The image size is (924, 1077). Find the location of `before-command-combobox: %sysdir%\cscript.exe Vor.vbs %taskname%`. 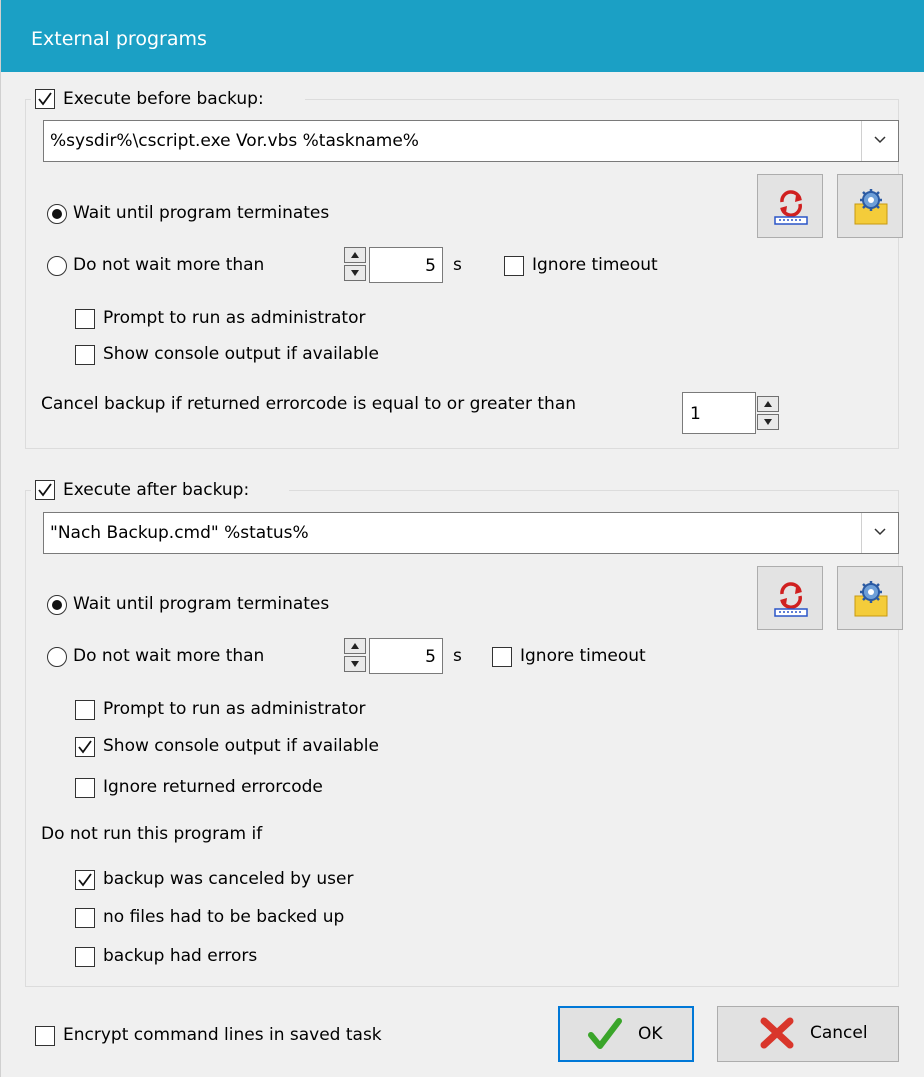

before-command-combobox: %sysdir%\cscript.exe Vor.vbs %taskname% is located at coordinates (471, 141).